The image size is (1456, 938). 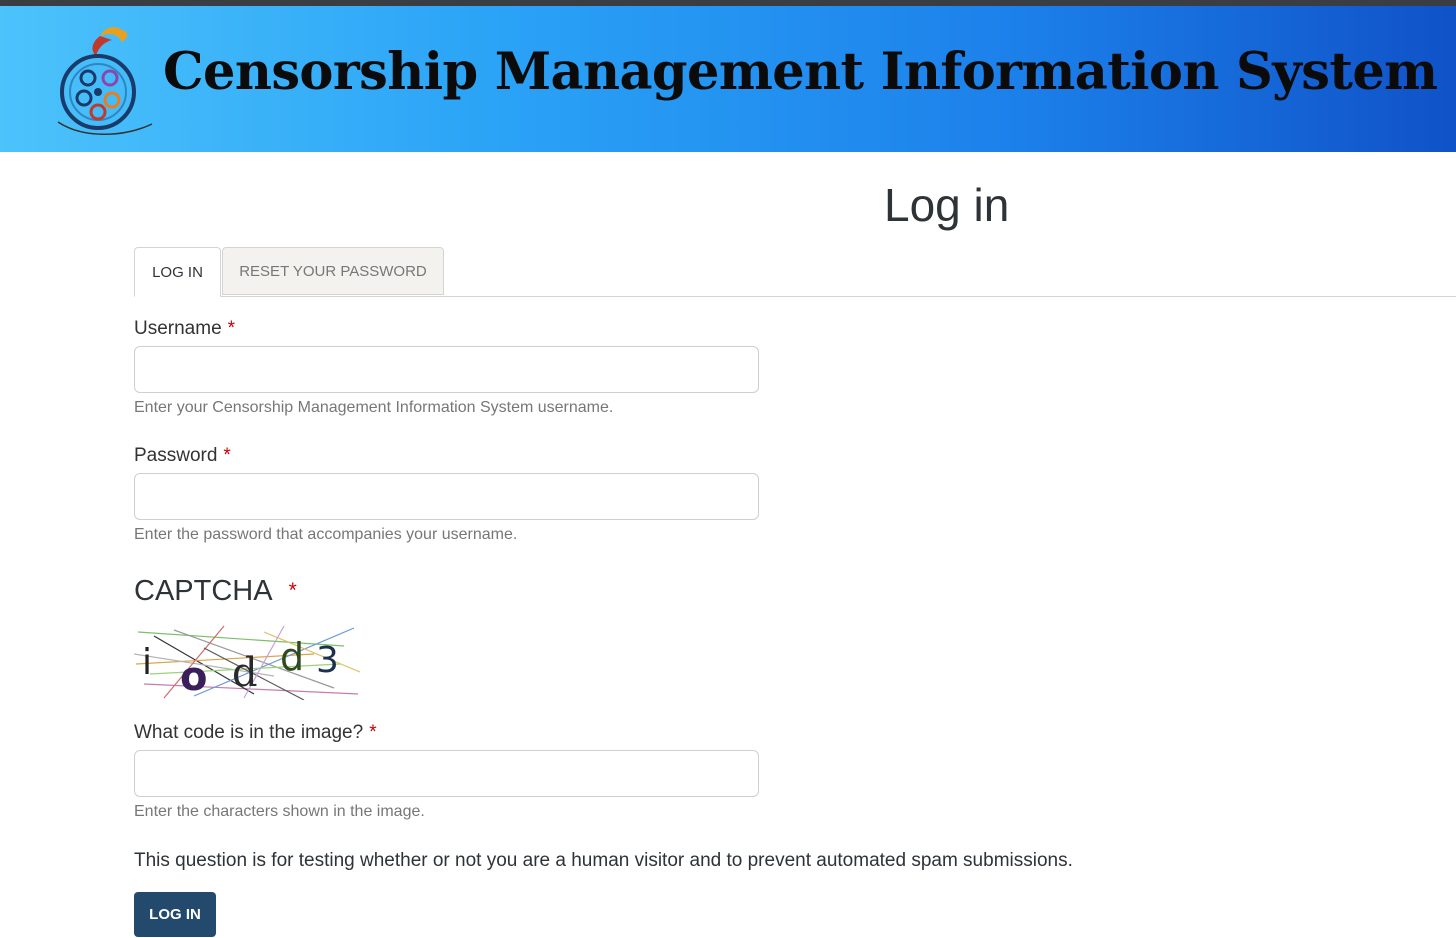 I want to click on captcha-code-label-text: What code is in the image?, so click(x=249, y=732).